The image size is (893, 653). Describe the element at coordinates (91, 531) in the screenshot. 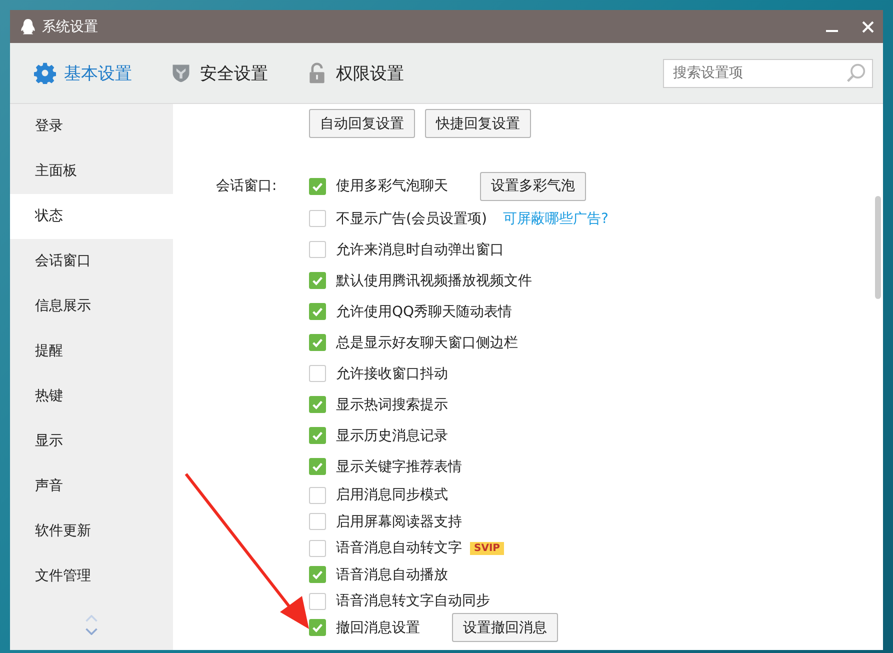

I see `sidebar-item: 软件更新` at that location.